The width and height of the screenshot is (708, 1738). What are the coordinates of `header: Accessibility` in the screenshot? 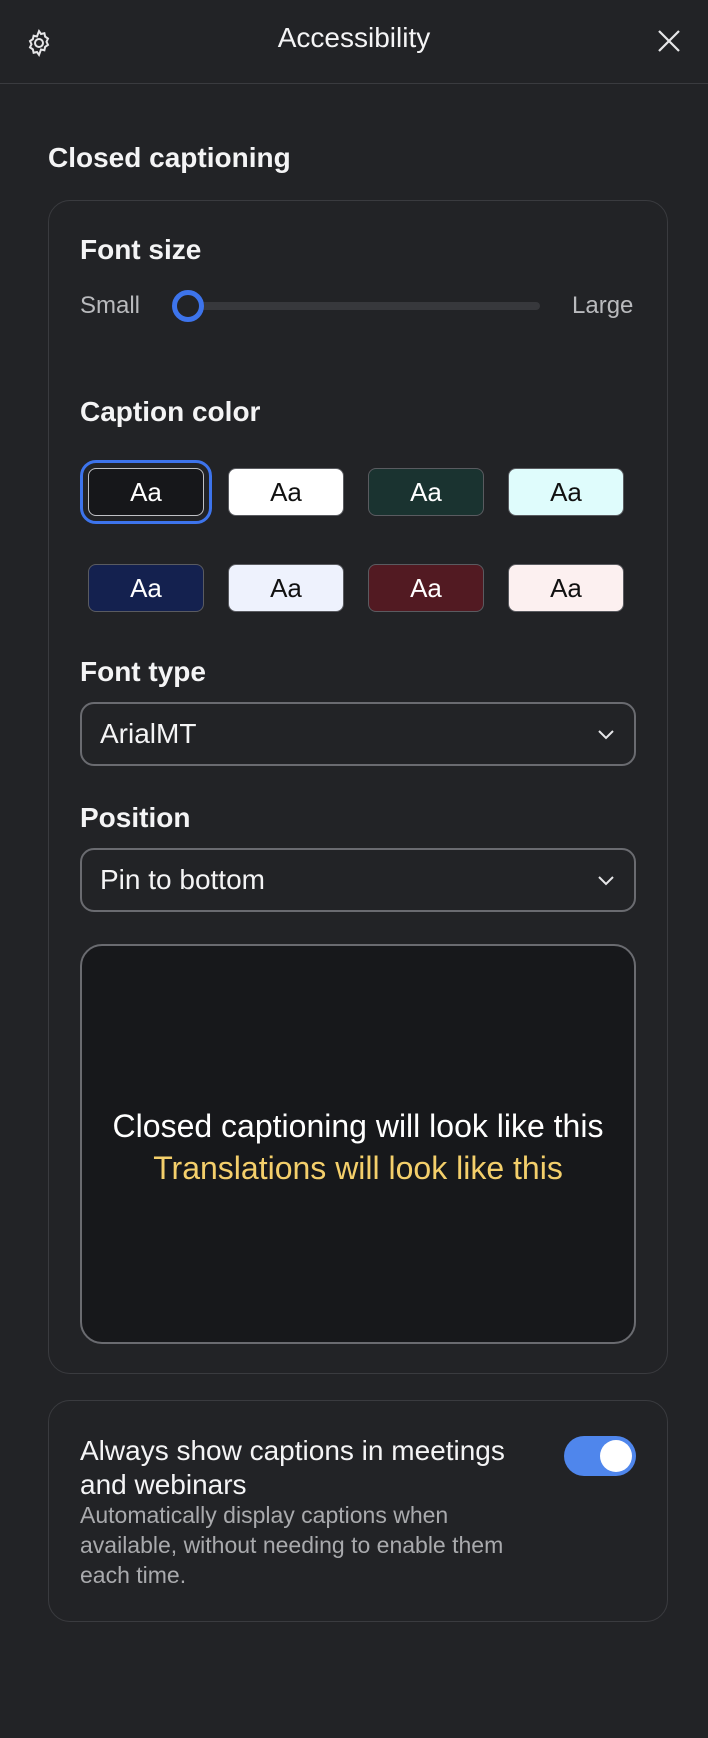 It's located at (354, 42).